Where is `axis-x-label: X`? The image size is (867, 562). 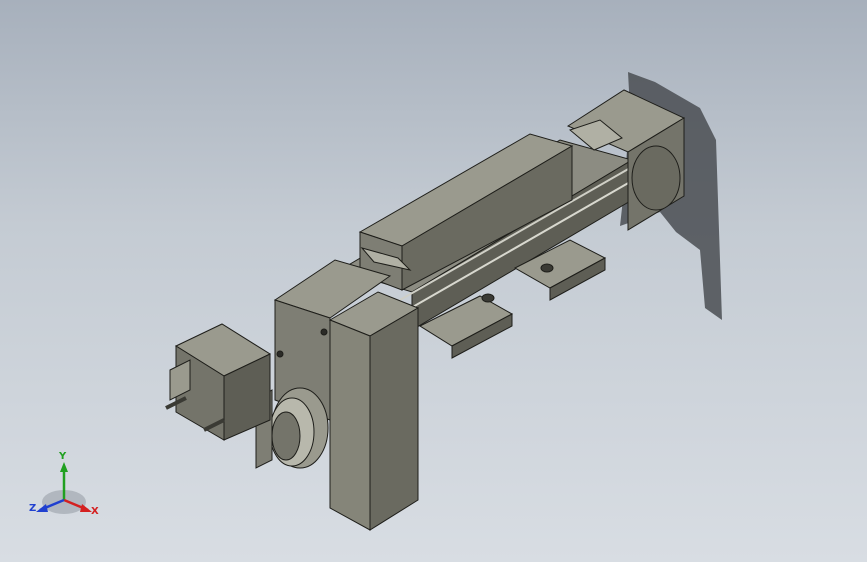
axis-x-label: X is located at coordinates (95, 511).